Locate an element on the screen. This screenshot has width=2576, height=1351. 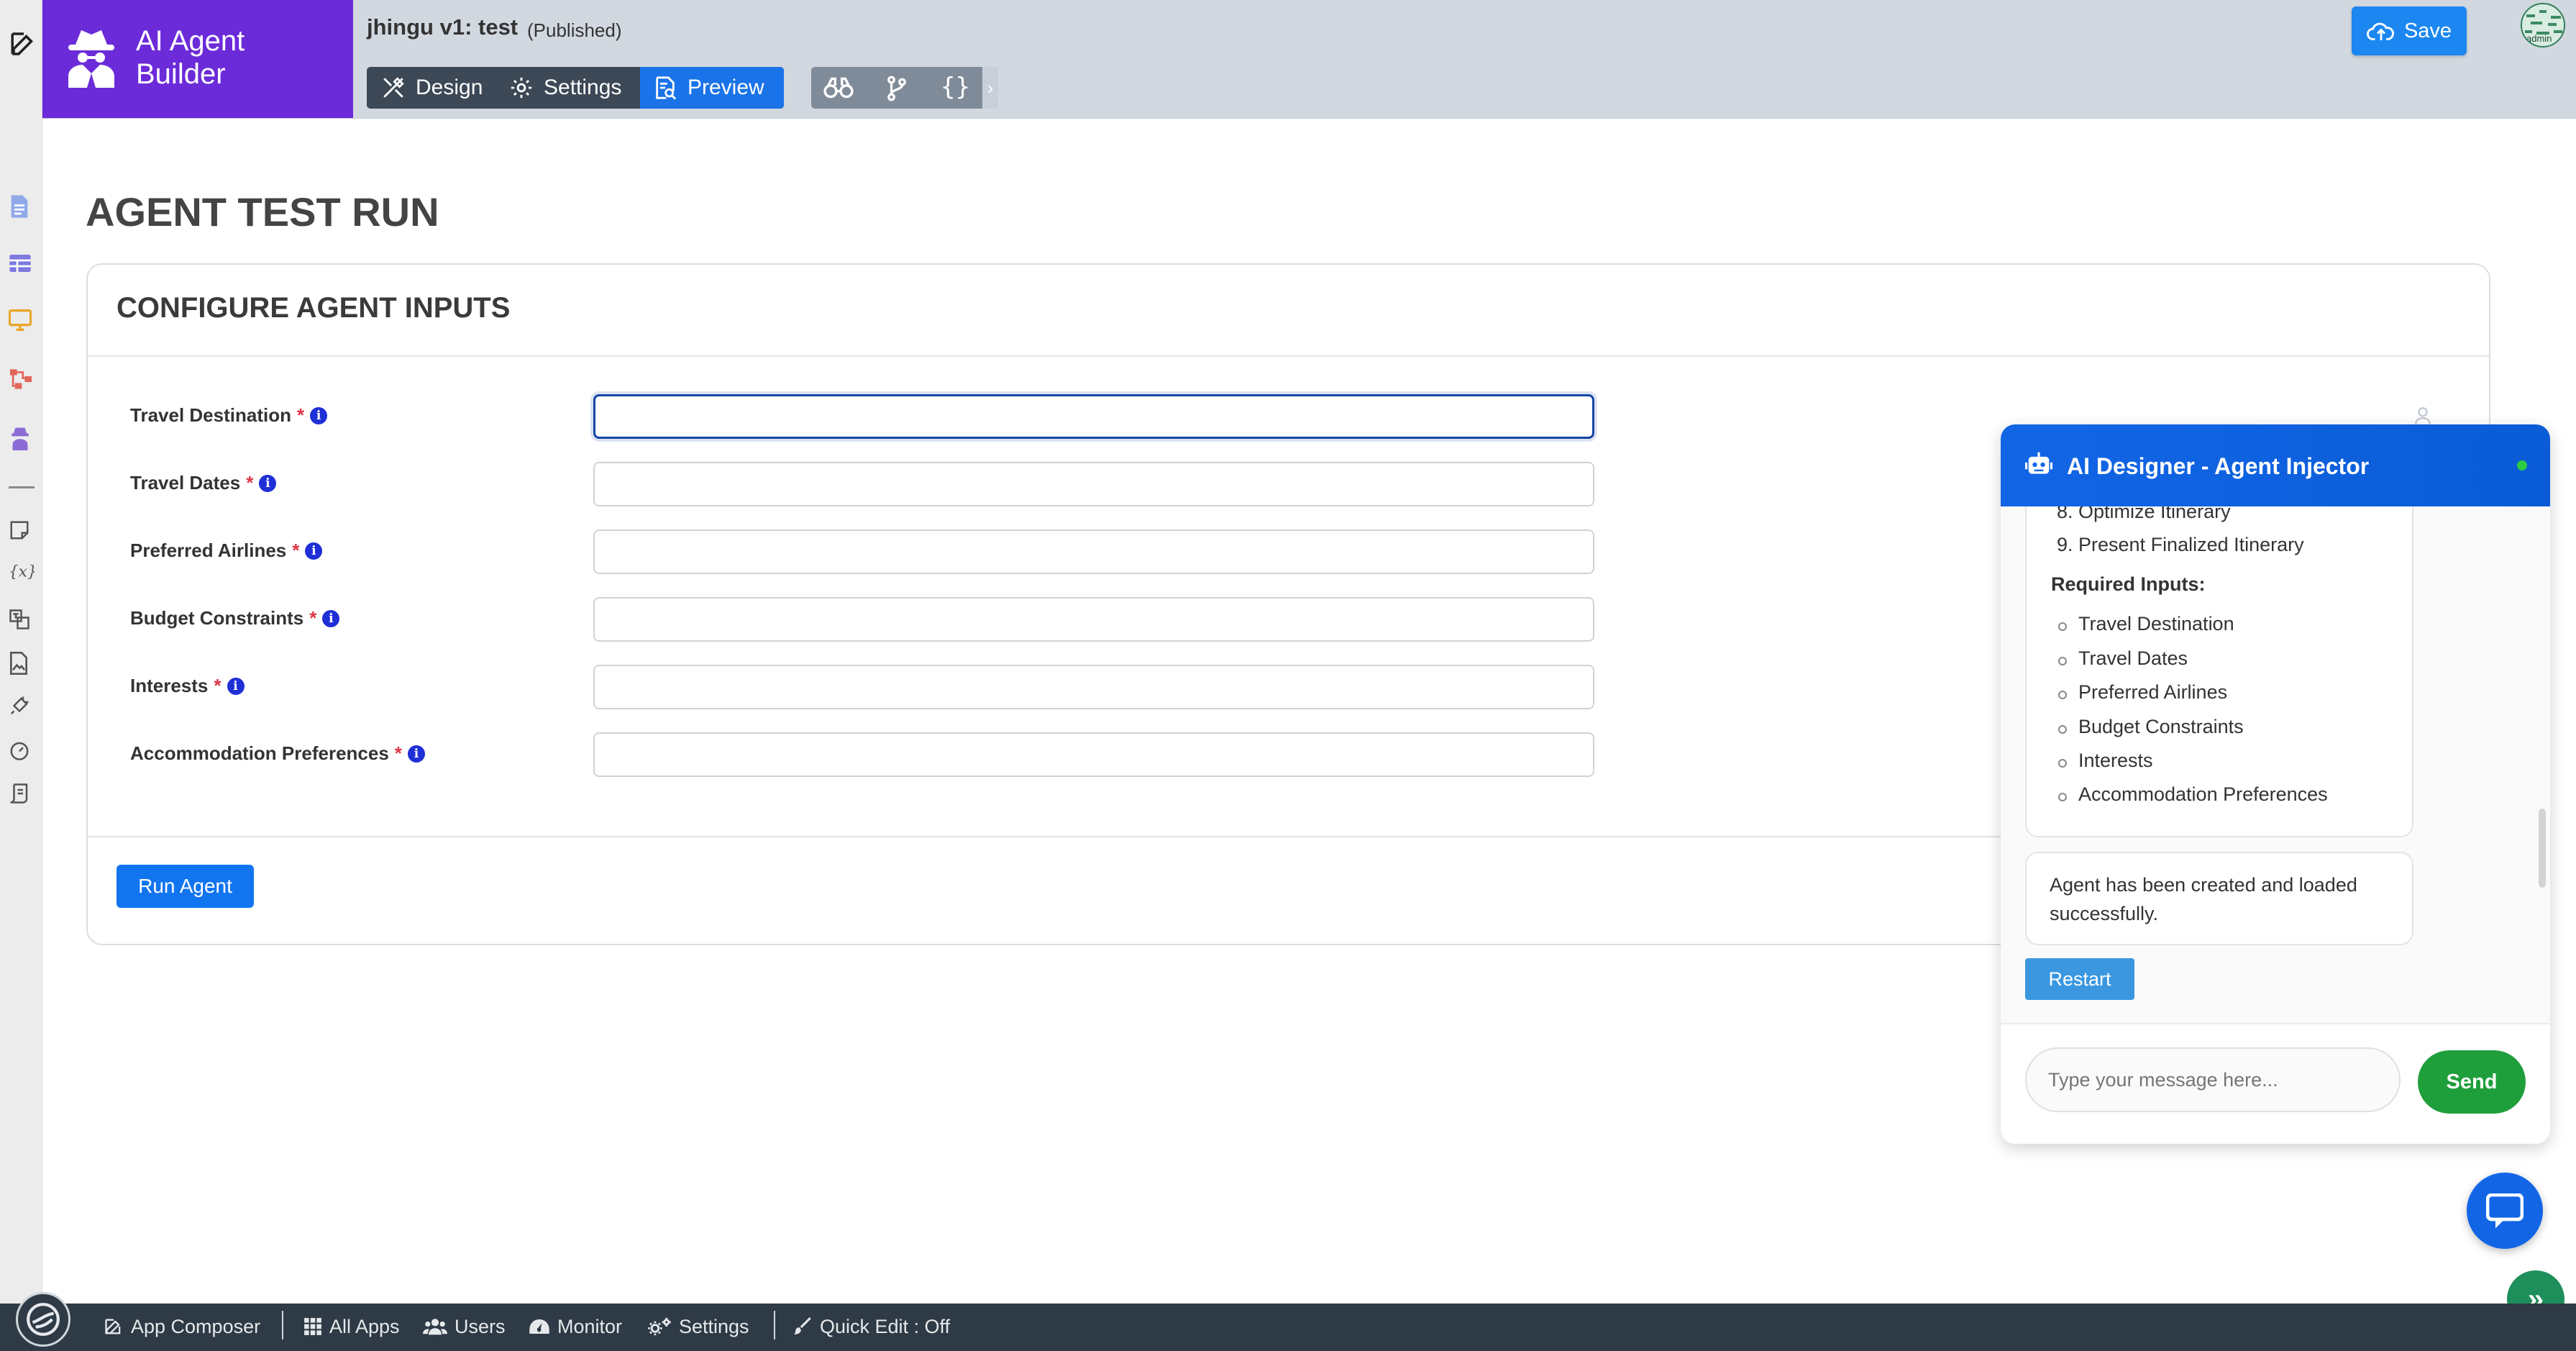
list-item: Preferred Airlines is located at coordinates (2142, 692).